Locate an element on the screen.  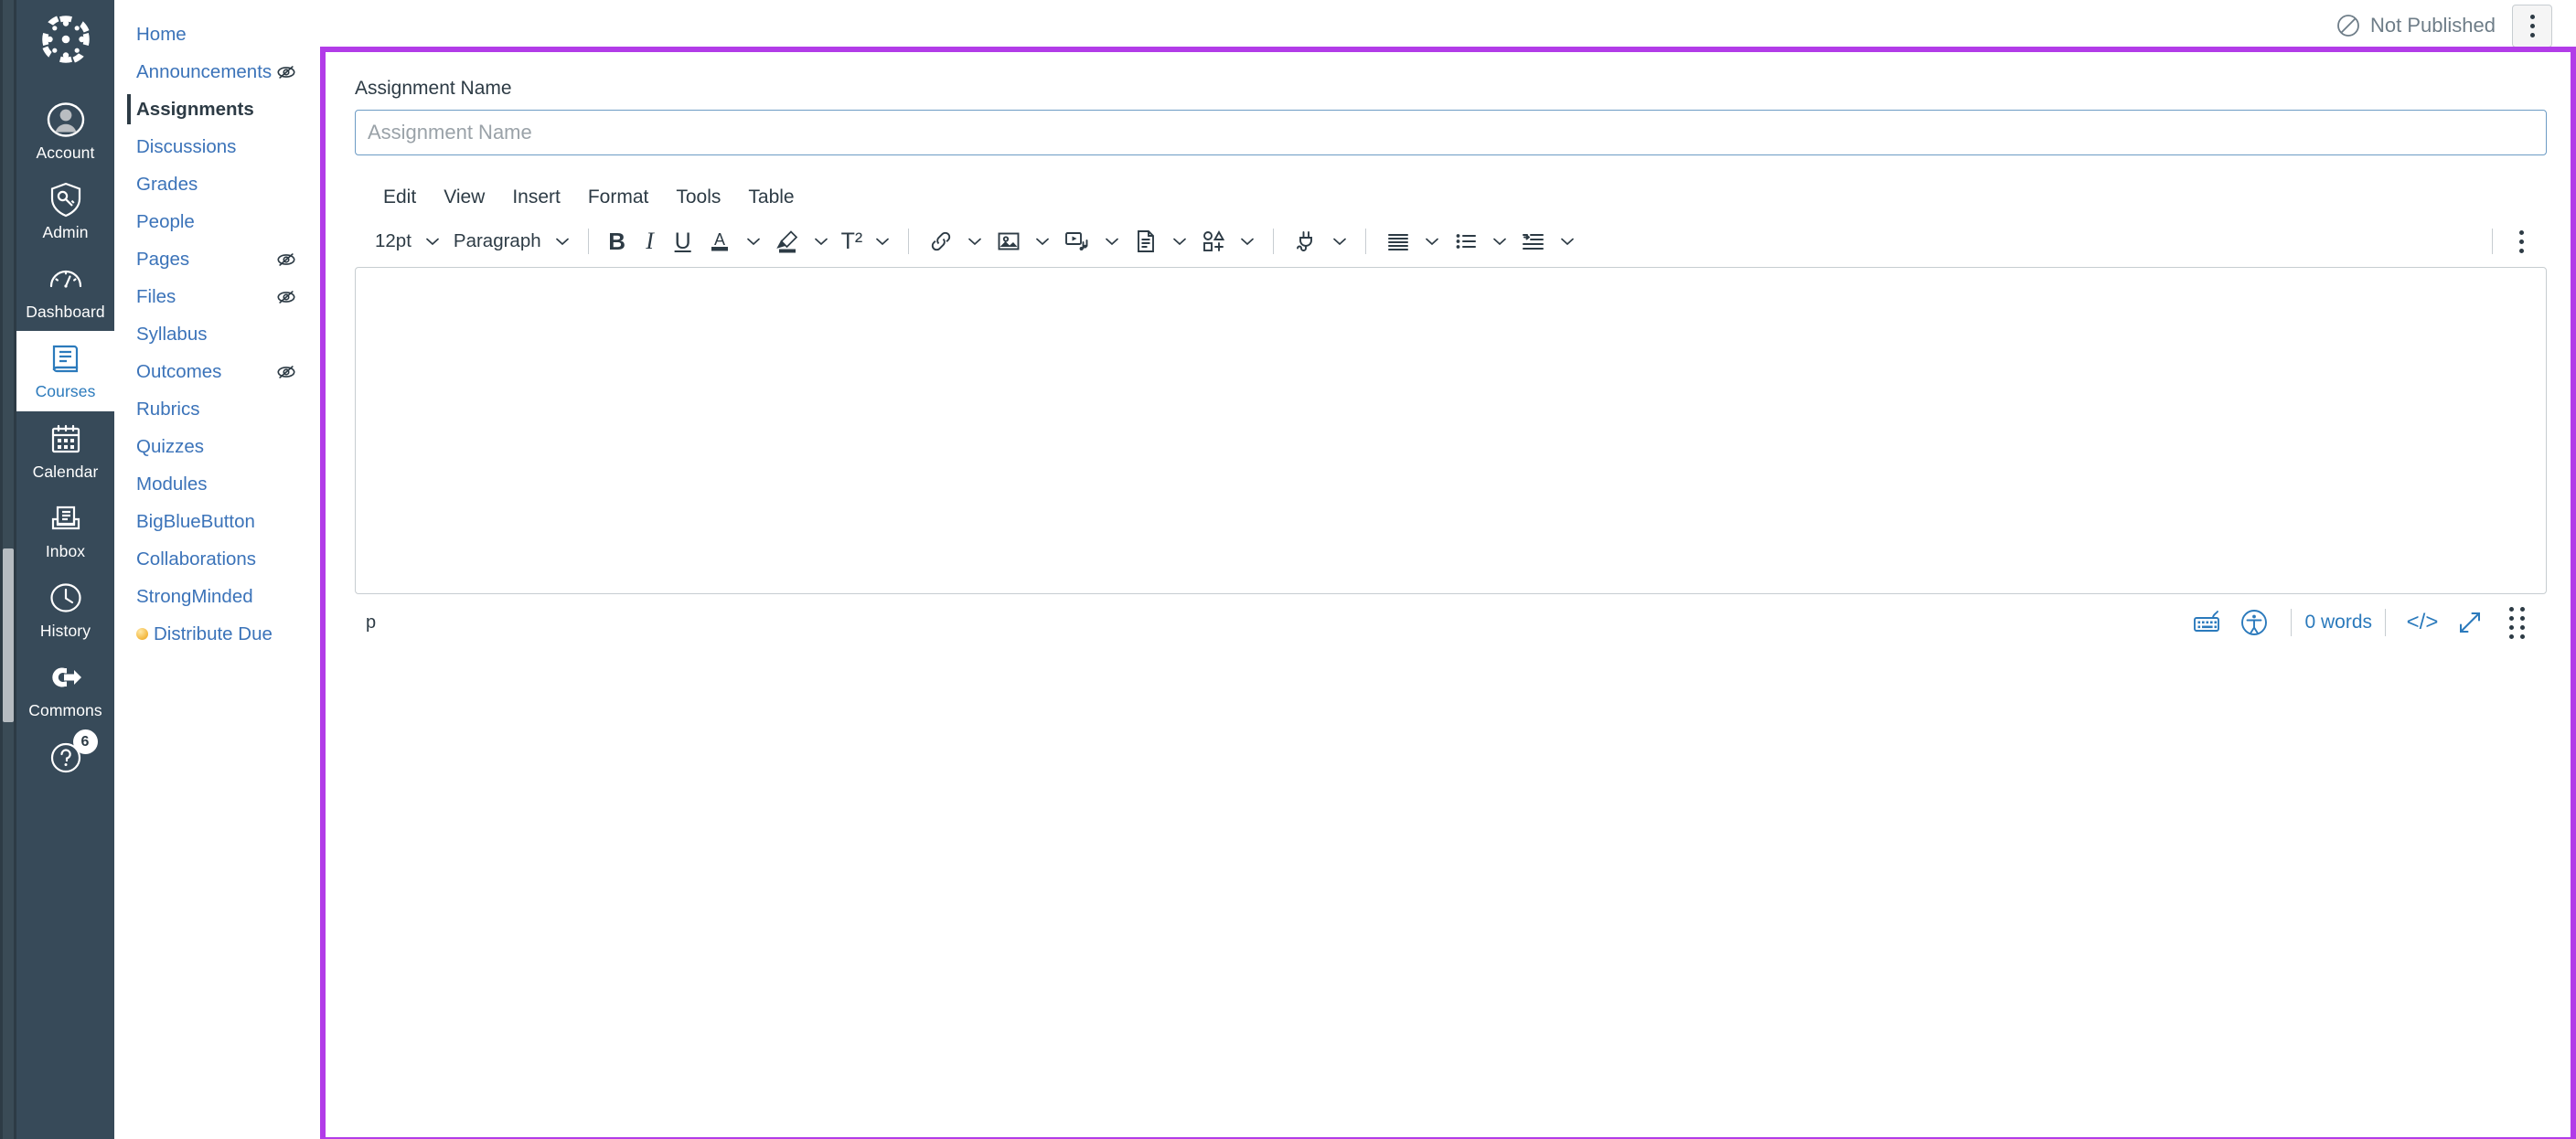
assignment-name-input is located at coordinates (1451, 132).